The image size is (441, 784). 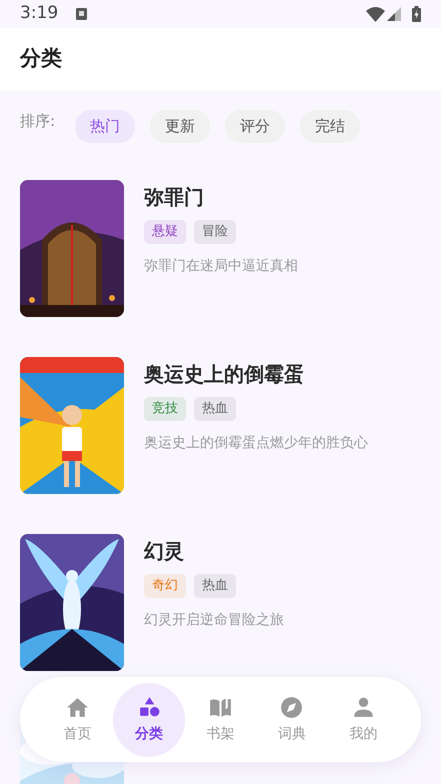 I want to click on wifi-icon, so click(x=375, y=14).